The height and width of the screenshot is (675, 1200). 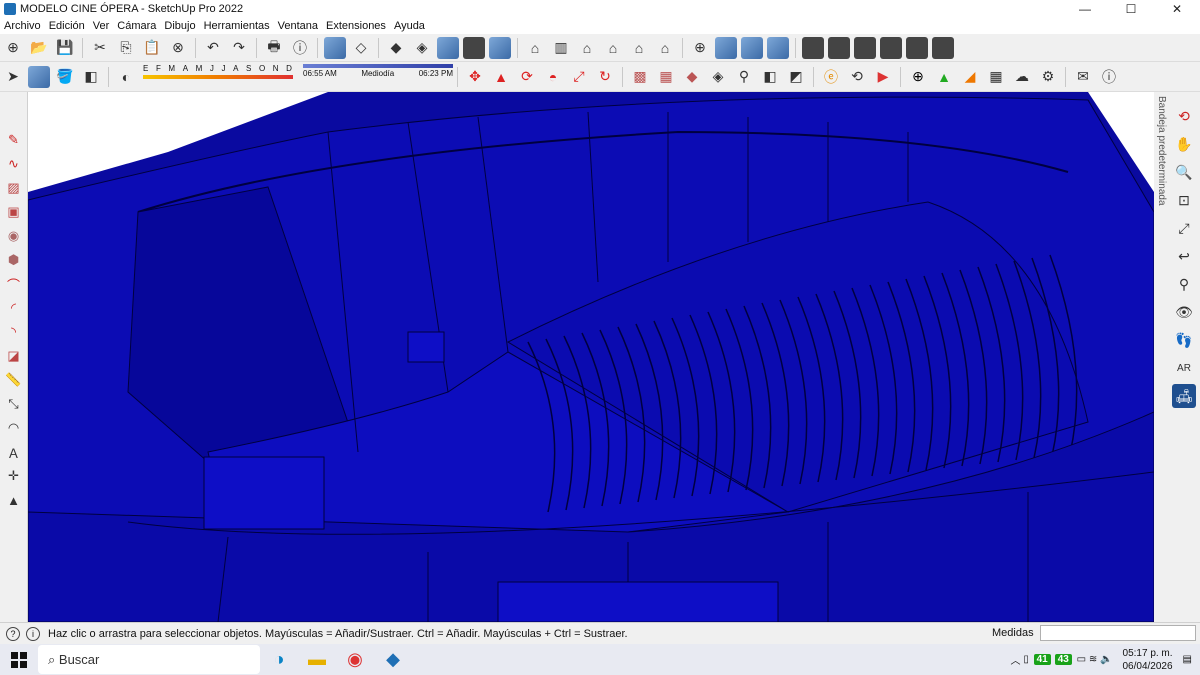 I want to click on send-to-layout-icon: ▶, so click(x=883, y=77).